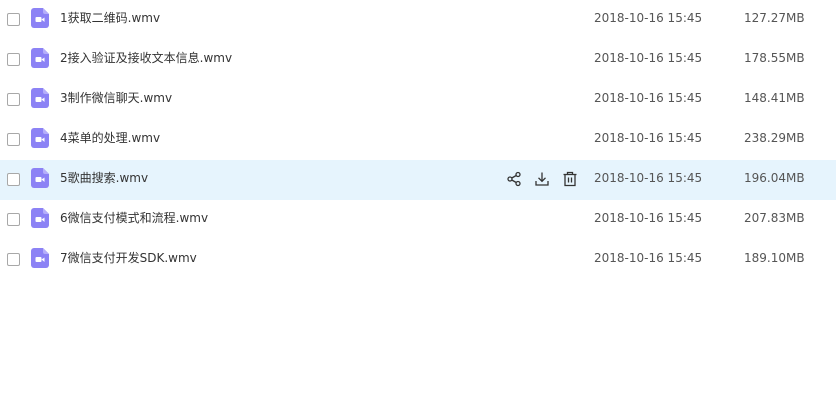 The width and height of the screenshot is (837, 405). What do you see at coordinates (774, 58) in the screenshot?
I see `file-size: 178.55MB` at bounding box center [774, 58].